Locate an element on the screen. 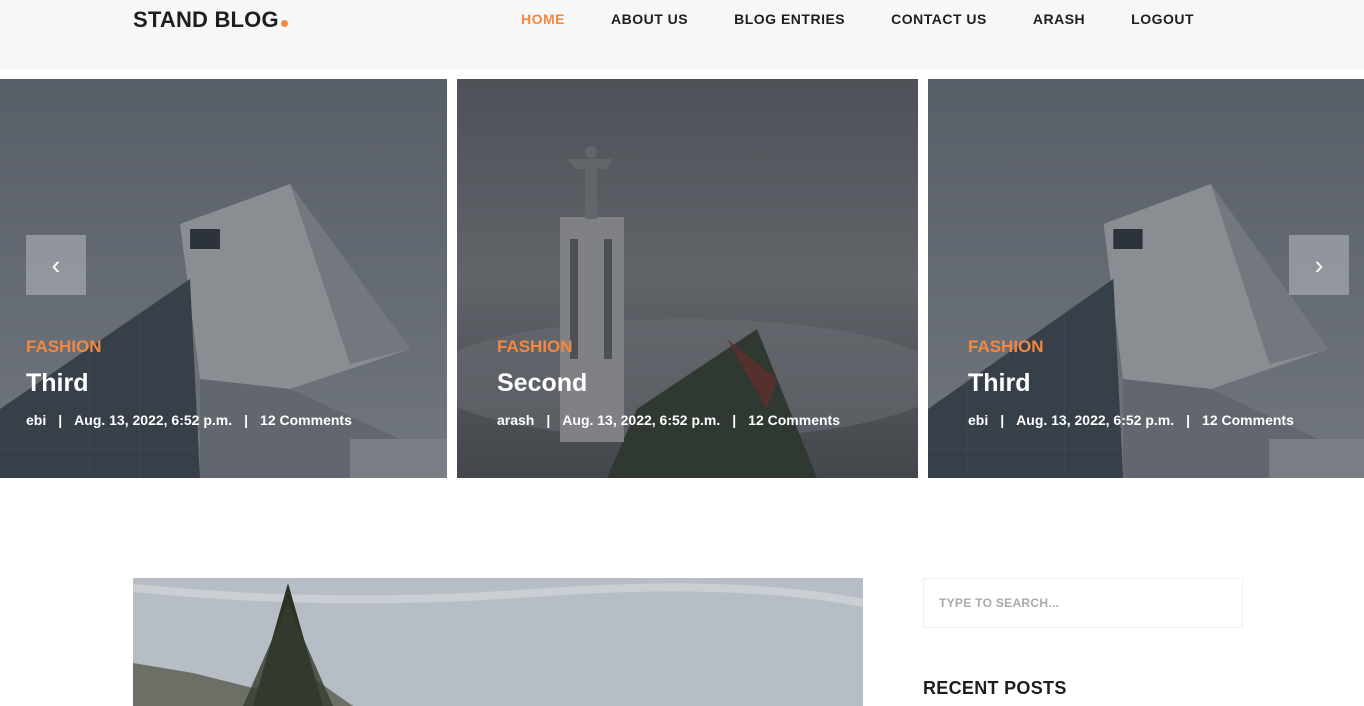  site-logo: STAND BLOG is located at coordinates (210, 20).